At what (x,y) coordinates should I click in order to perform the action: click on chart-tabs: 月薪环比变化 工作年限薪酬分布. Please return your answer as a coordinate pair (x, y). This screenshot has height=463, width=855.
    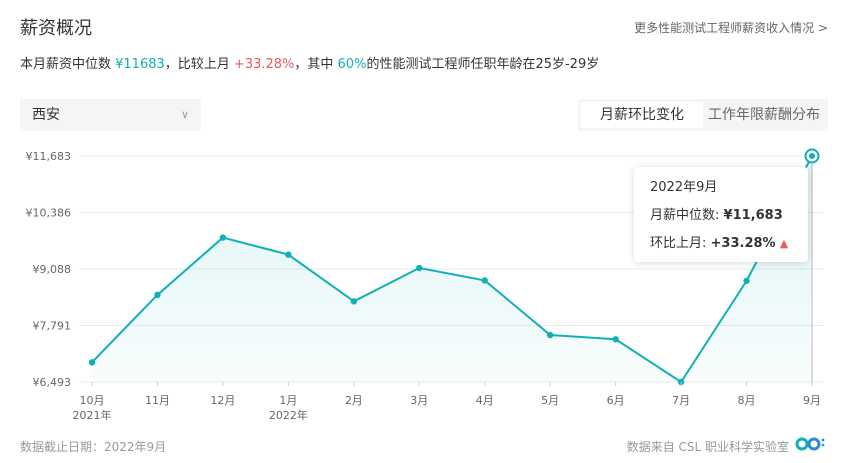
    Looking at the image, I should click on (703, 115).